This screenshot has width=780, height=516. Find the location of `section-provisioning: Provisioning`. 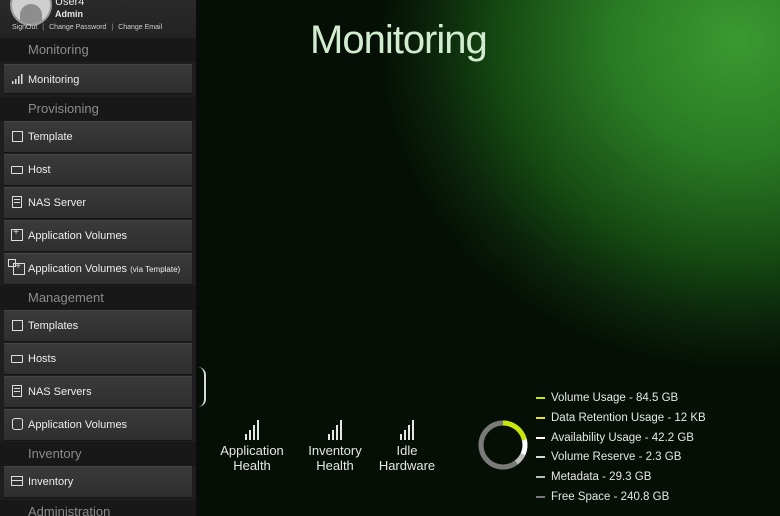

section-provisioning: Provisioning is located at coordinates (98, 109).